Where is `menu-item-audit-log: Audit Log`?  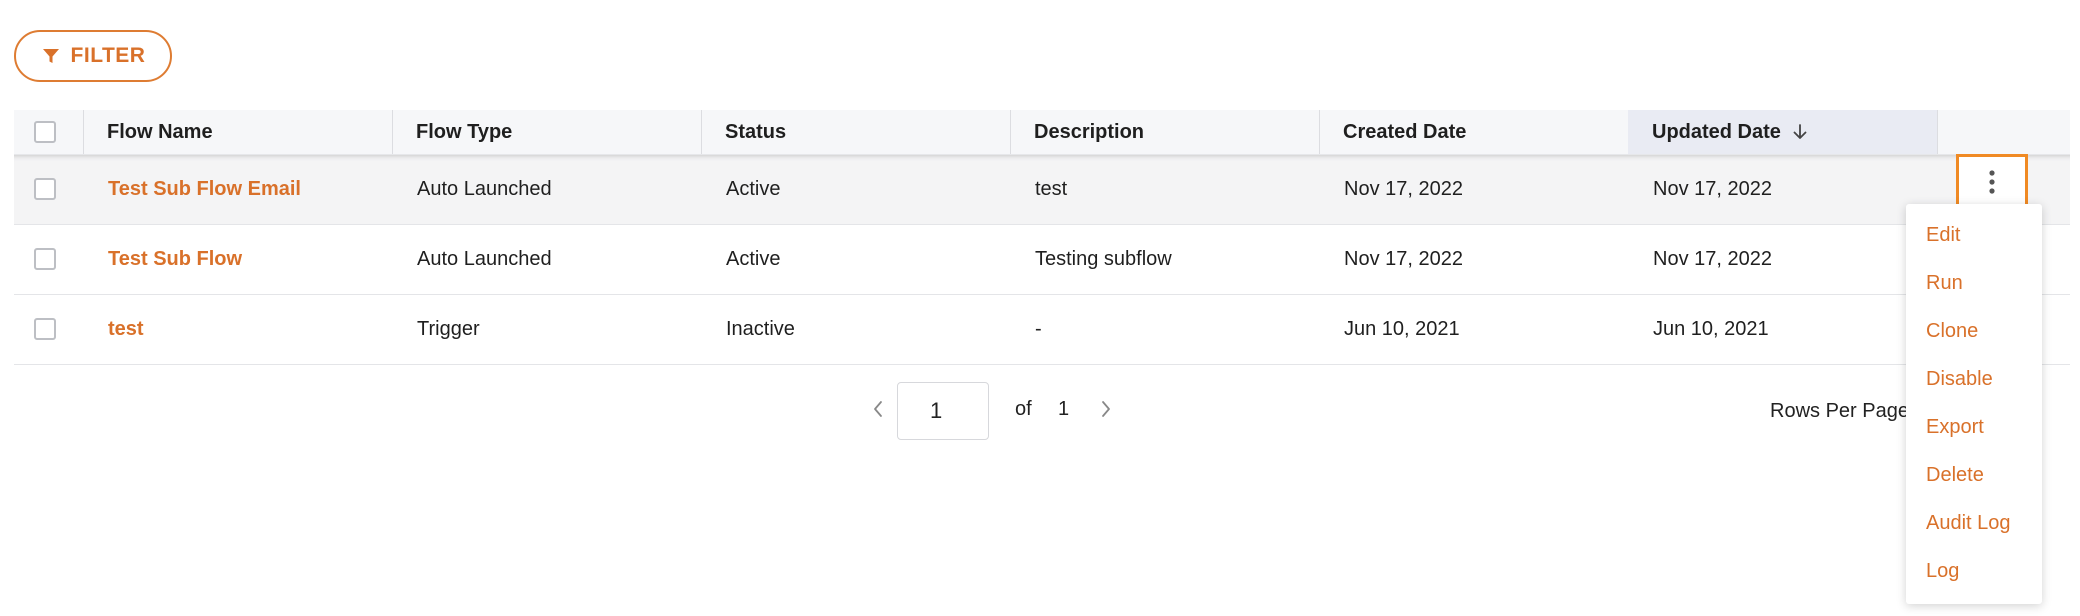 menu-item-audit-log: Audit Log is located at coordinates (1968, 523).